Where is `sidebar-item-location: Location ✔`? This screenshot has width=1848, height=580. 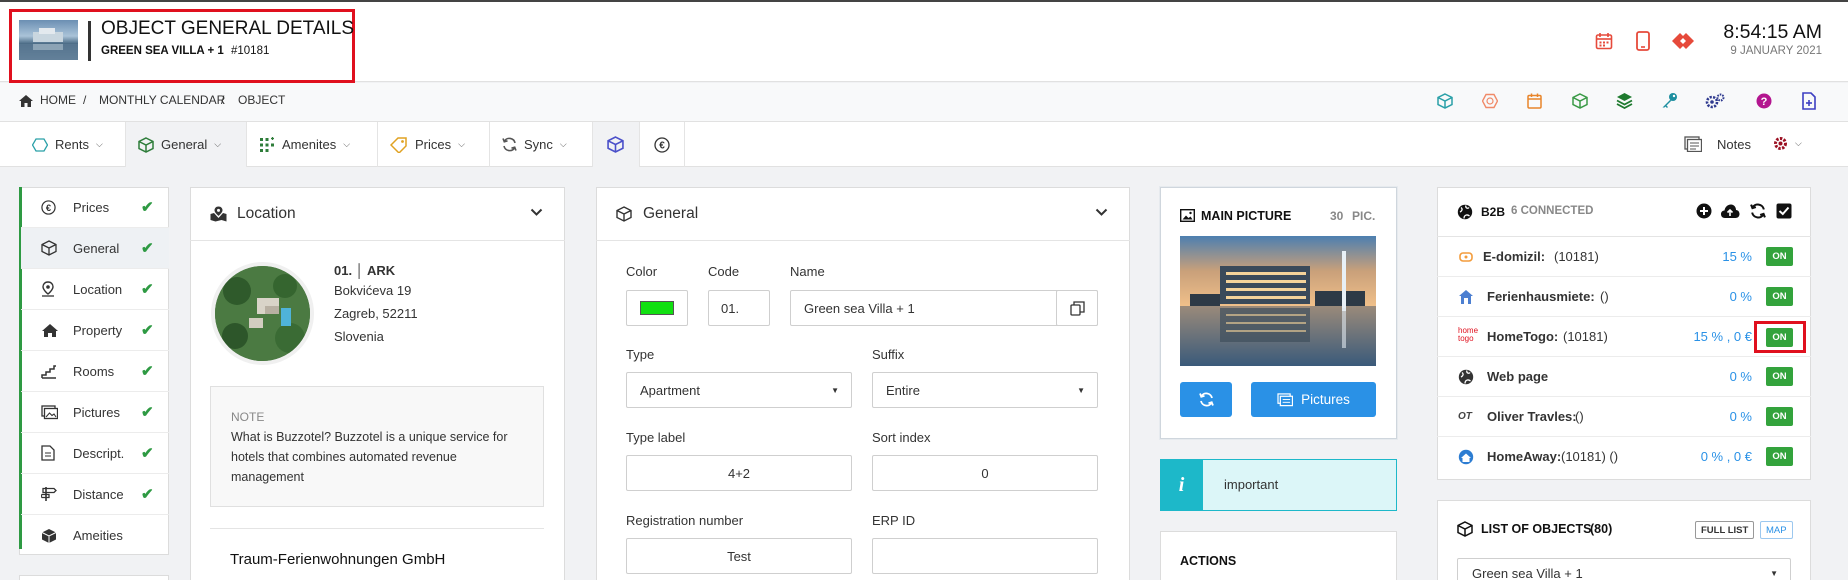 sidebar-item-location: Location ✔ is located at coordinates (95, 289).